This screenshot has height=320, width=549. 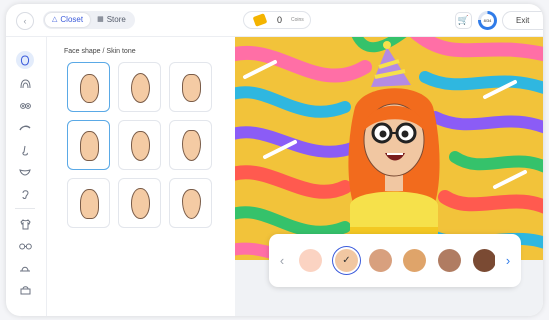 What do you see at coordinates (297, 20) in the screenshot?
I see `coin-unit: Coins` at bounding box center [297, 20].